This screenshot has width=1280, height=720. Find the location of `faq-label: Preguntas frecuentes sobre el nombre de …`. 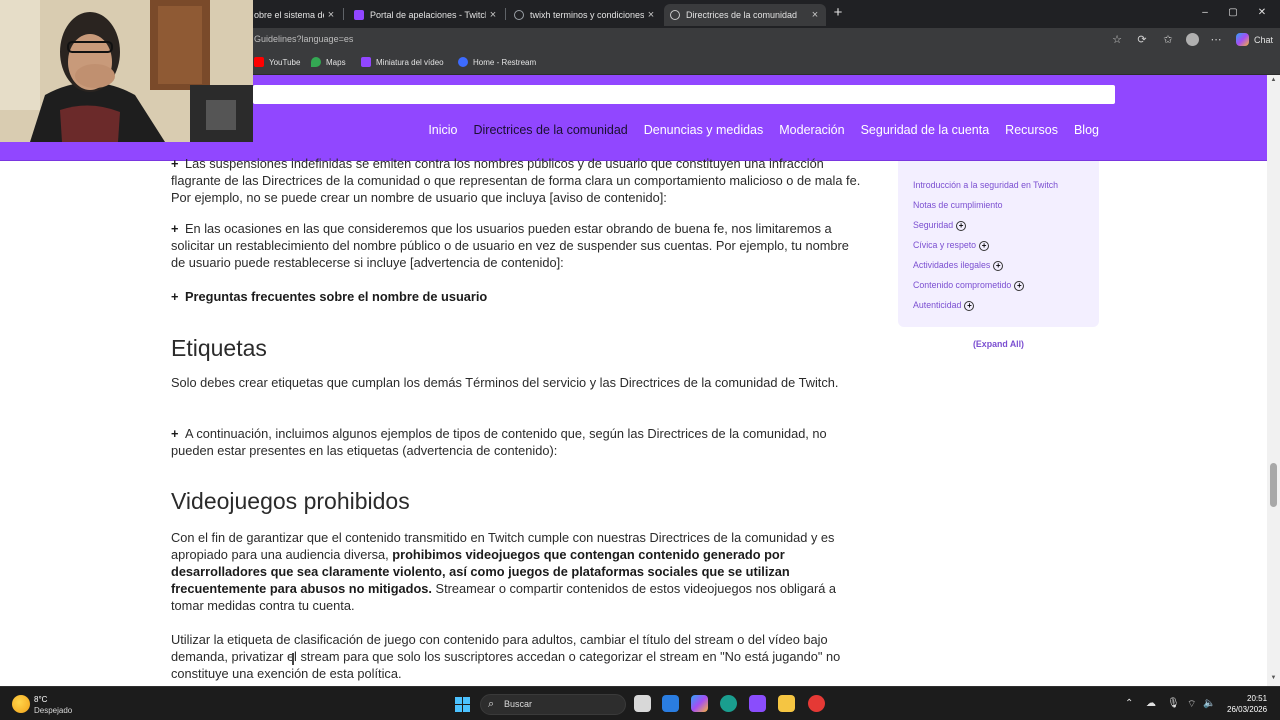

faq-label: Preguntas frecuentes sobre el nombre de … is located at coordinates (336, 296).